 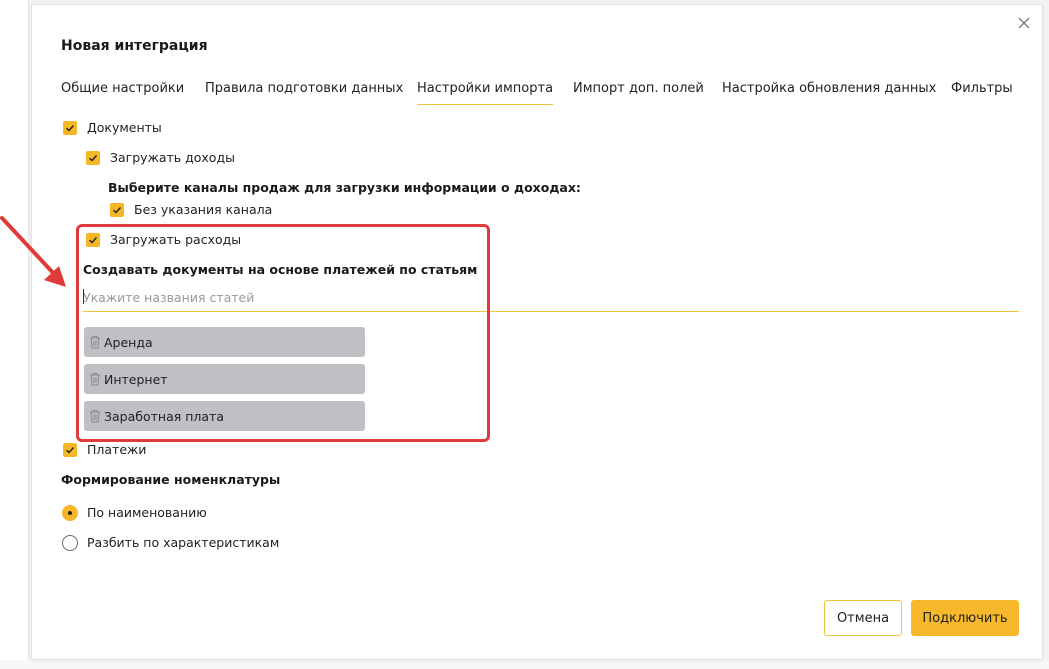 What do you see at coordinates (485, 93) in the screenshot?
I see `tab-import-settings: Настройки импорта` at bounding box center [485, 93].